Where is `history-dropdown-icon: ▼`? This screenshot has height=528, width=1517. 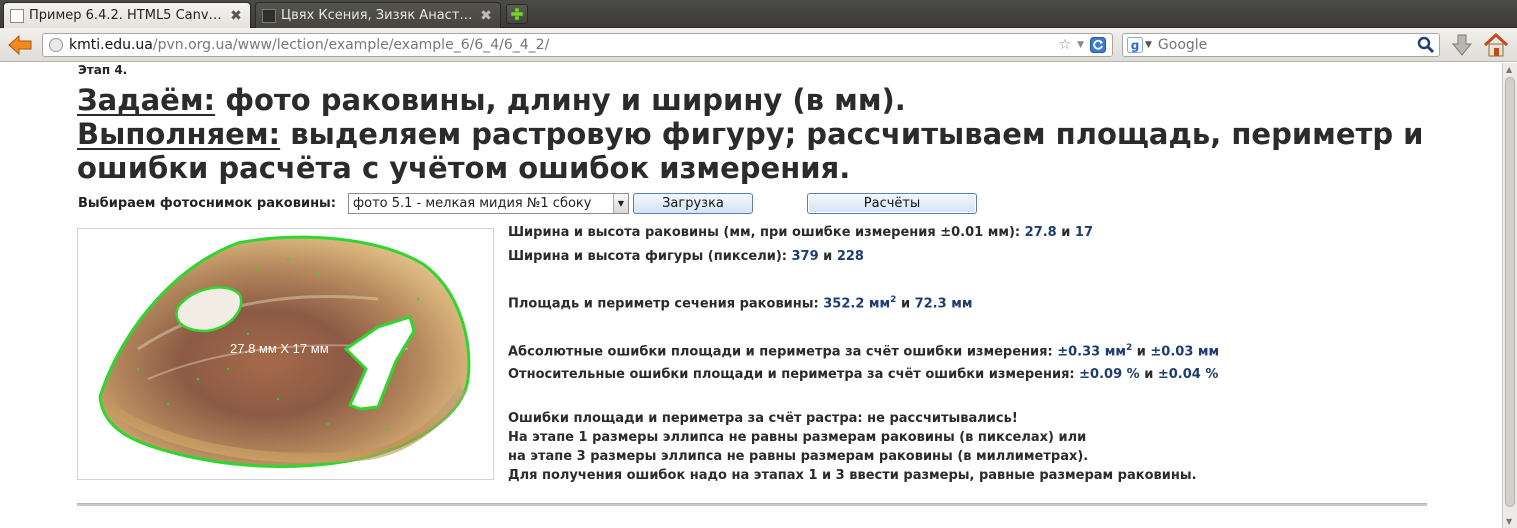 history-dropdown-icon: ▼ is located at coordinates (1080, 45).